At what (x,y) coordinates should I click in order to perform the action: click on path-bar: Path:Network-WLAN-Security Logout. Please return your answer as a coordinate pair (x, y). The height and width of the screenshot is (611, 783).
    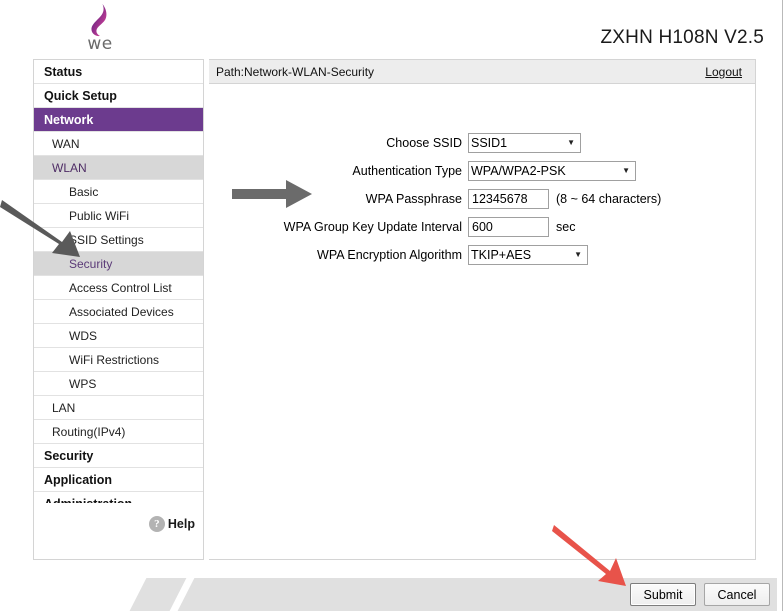
    Looking at the image, I should click on (482, 72).